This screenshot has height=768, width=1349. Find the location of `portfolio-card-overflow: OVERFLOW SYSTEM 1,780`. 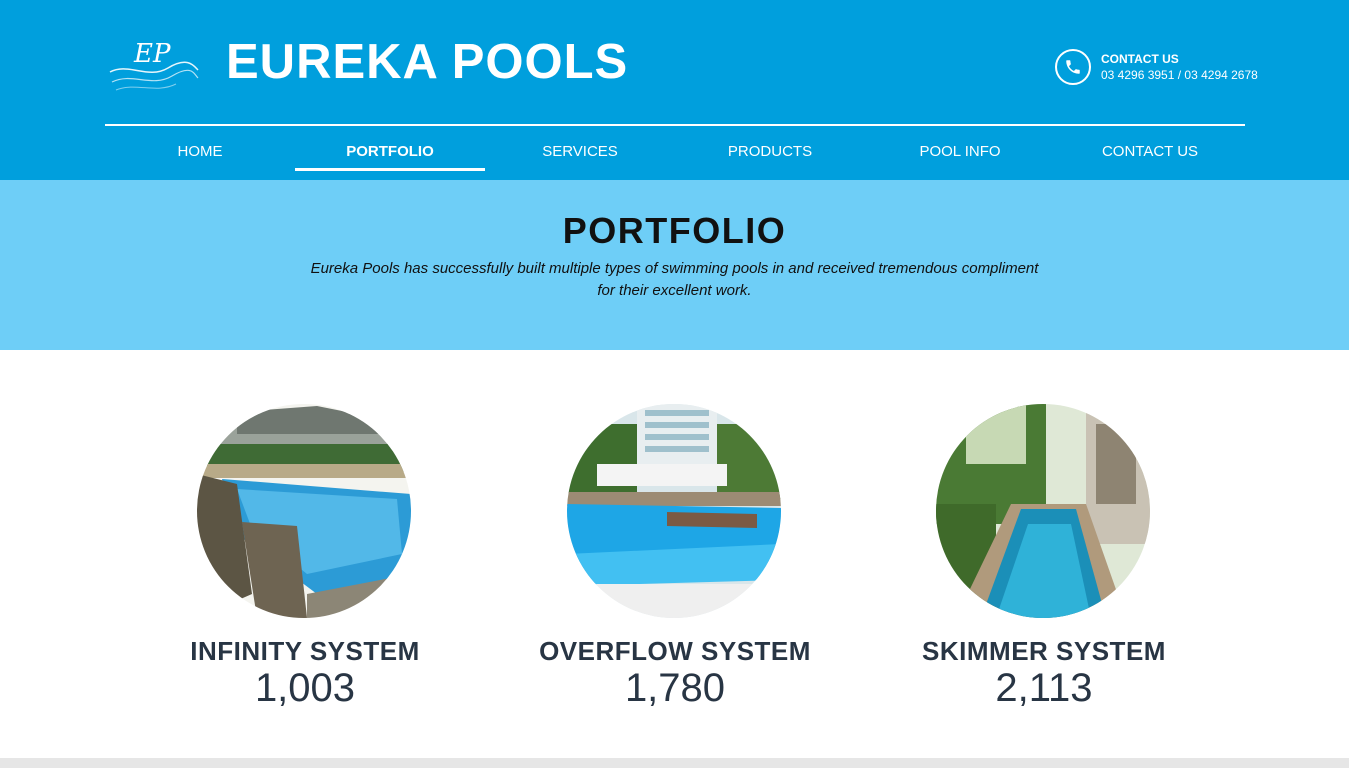

portfolio-card-overflow: OVERFLOW SYSTEM 1,780 is located at coordinates (675, 564).